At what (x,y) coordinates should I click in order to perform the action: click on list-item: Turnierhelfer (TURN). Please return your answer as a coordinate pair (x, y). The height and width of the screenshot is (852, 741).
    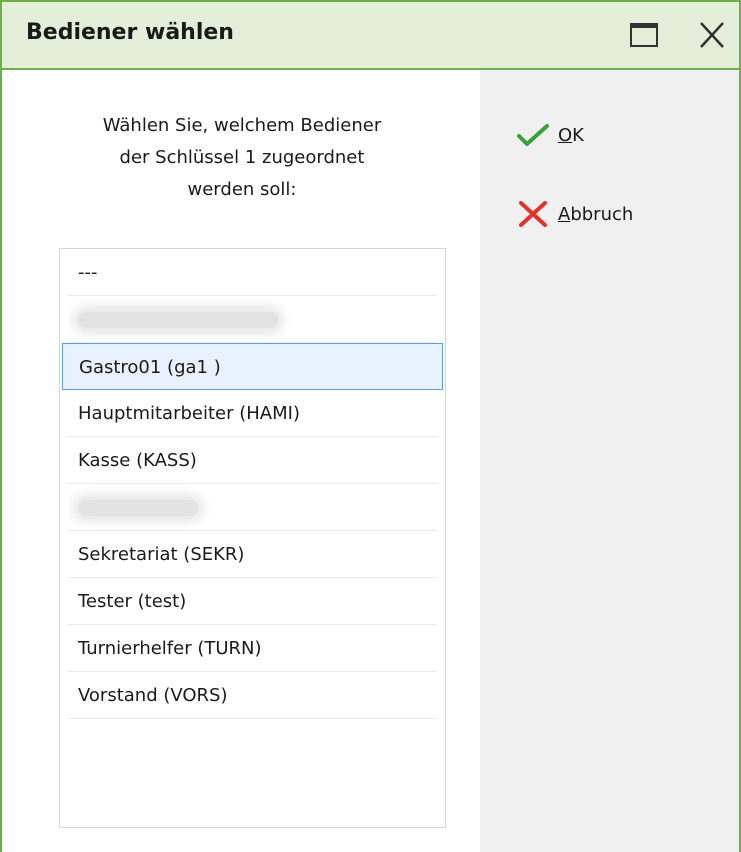
    Looking at the image, I should click on (252, 648).